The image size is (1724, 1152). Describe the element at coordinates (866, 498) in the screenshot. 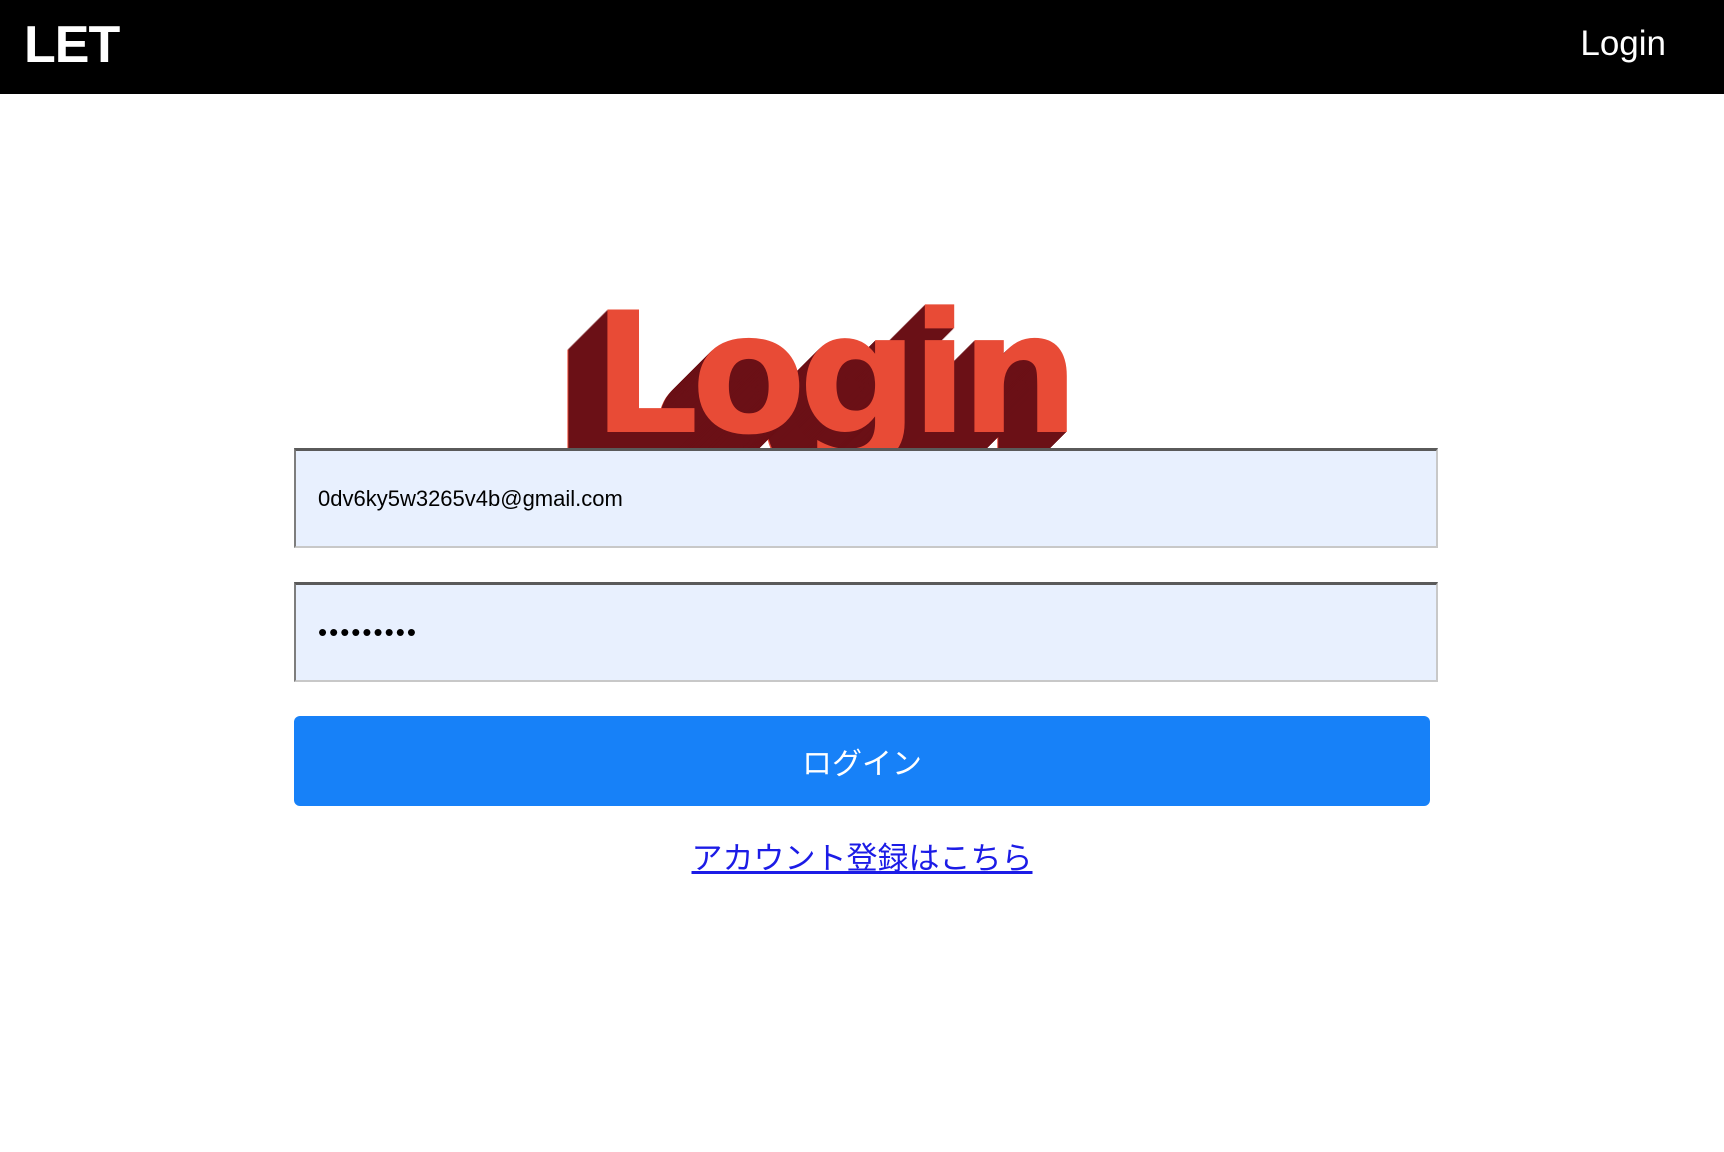

I see `email-field` at that location.